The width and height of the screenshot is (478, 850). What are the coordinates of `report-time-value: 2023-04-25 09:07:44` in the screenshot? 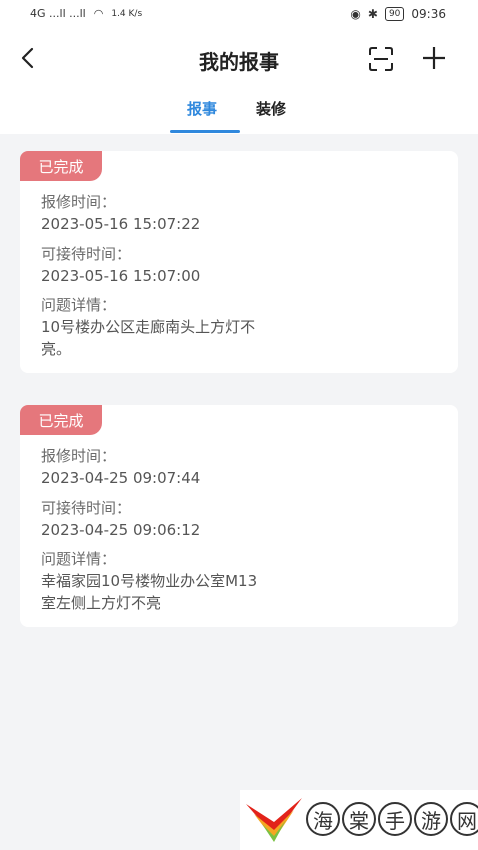 It's located at (121, 478).